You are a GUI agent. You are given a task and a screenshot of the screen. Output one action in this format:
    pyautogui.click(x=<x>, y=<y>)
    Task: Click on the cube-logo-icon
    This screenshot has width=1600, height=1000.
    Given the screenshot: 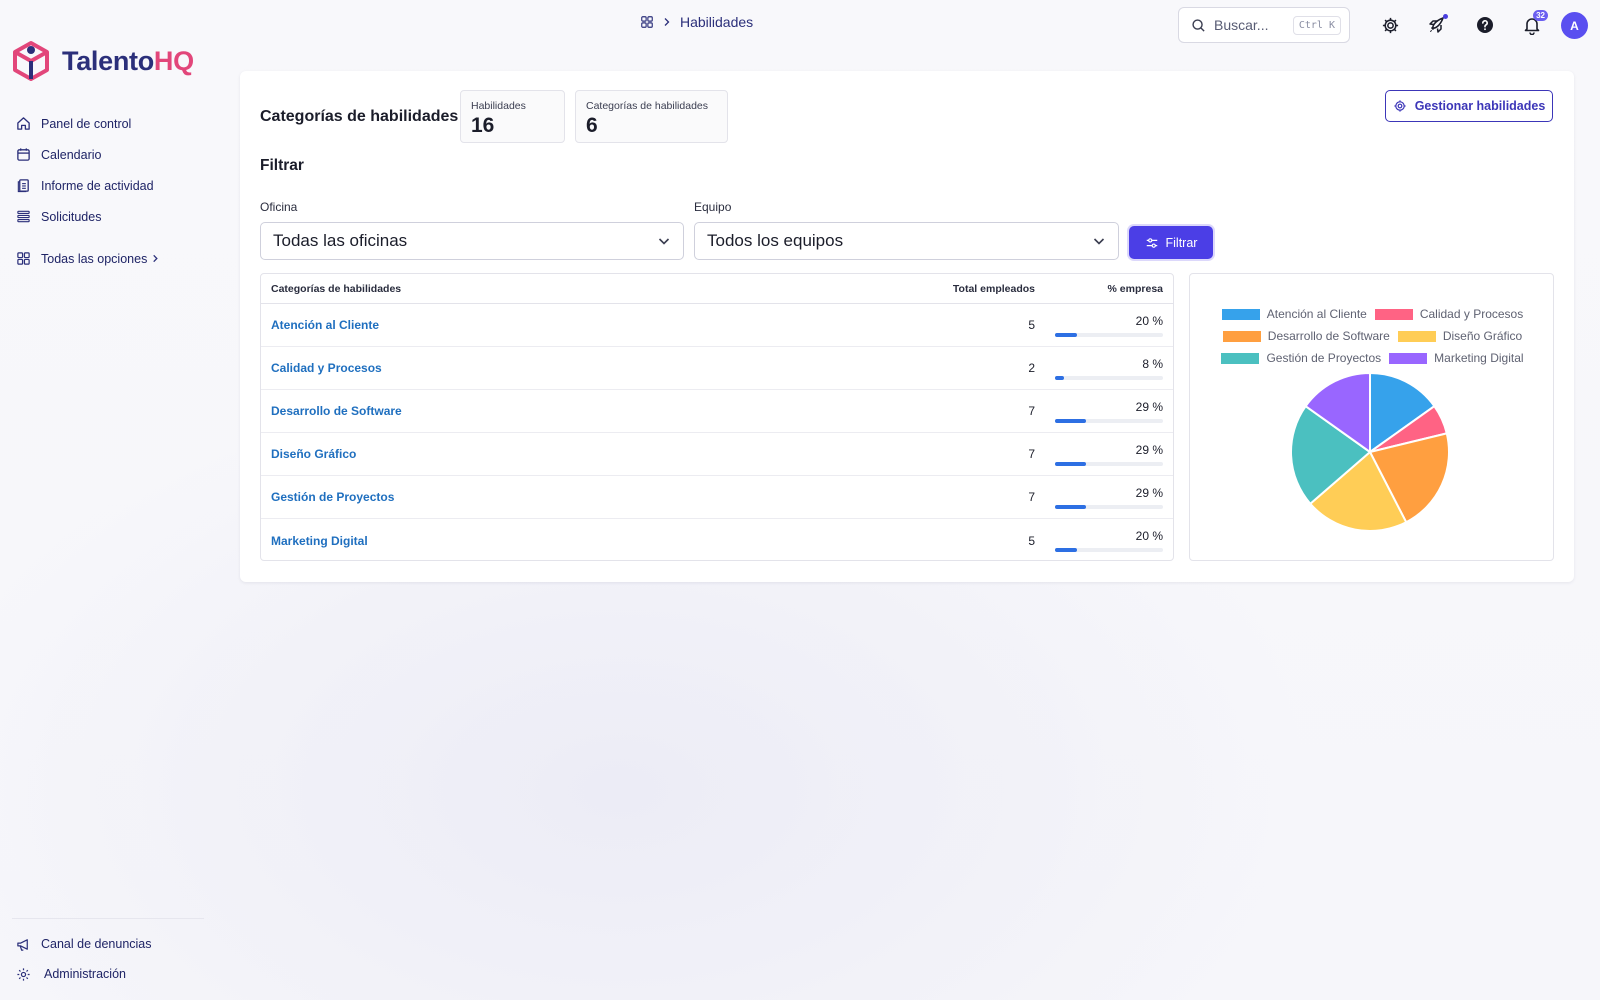 What is the action you would take?
    pyautogui.click(x=31, y=61)
    